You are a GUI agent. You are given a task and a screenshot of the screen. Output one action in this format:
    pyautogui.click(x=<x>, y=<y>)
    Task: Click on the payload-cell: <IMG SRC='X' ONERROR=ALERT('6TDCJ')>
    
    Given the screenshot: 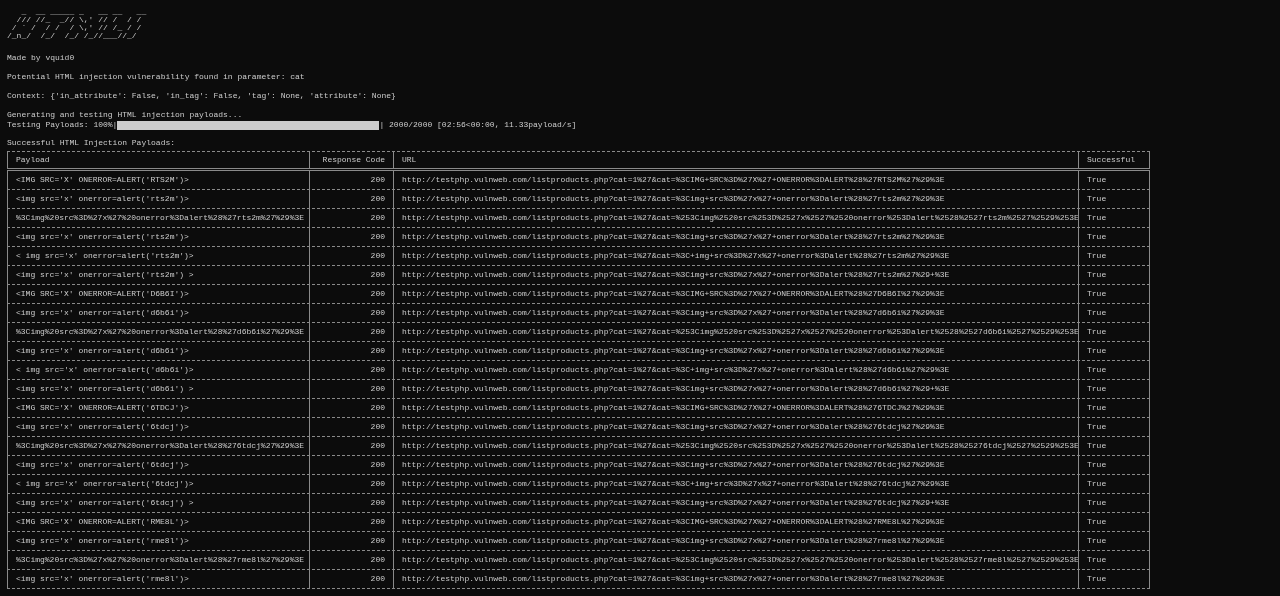 What is the action you would take?
    pyautogui.click(x=102, y=408)
    